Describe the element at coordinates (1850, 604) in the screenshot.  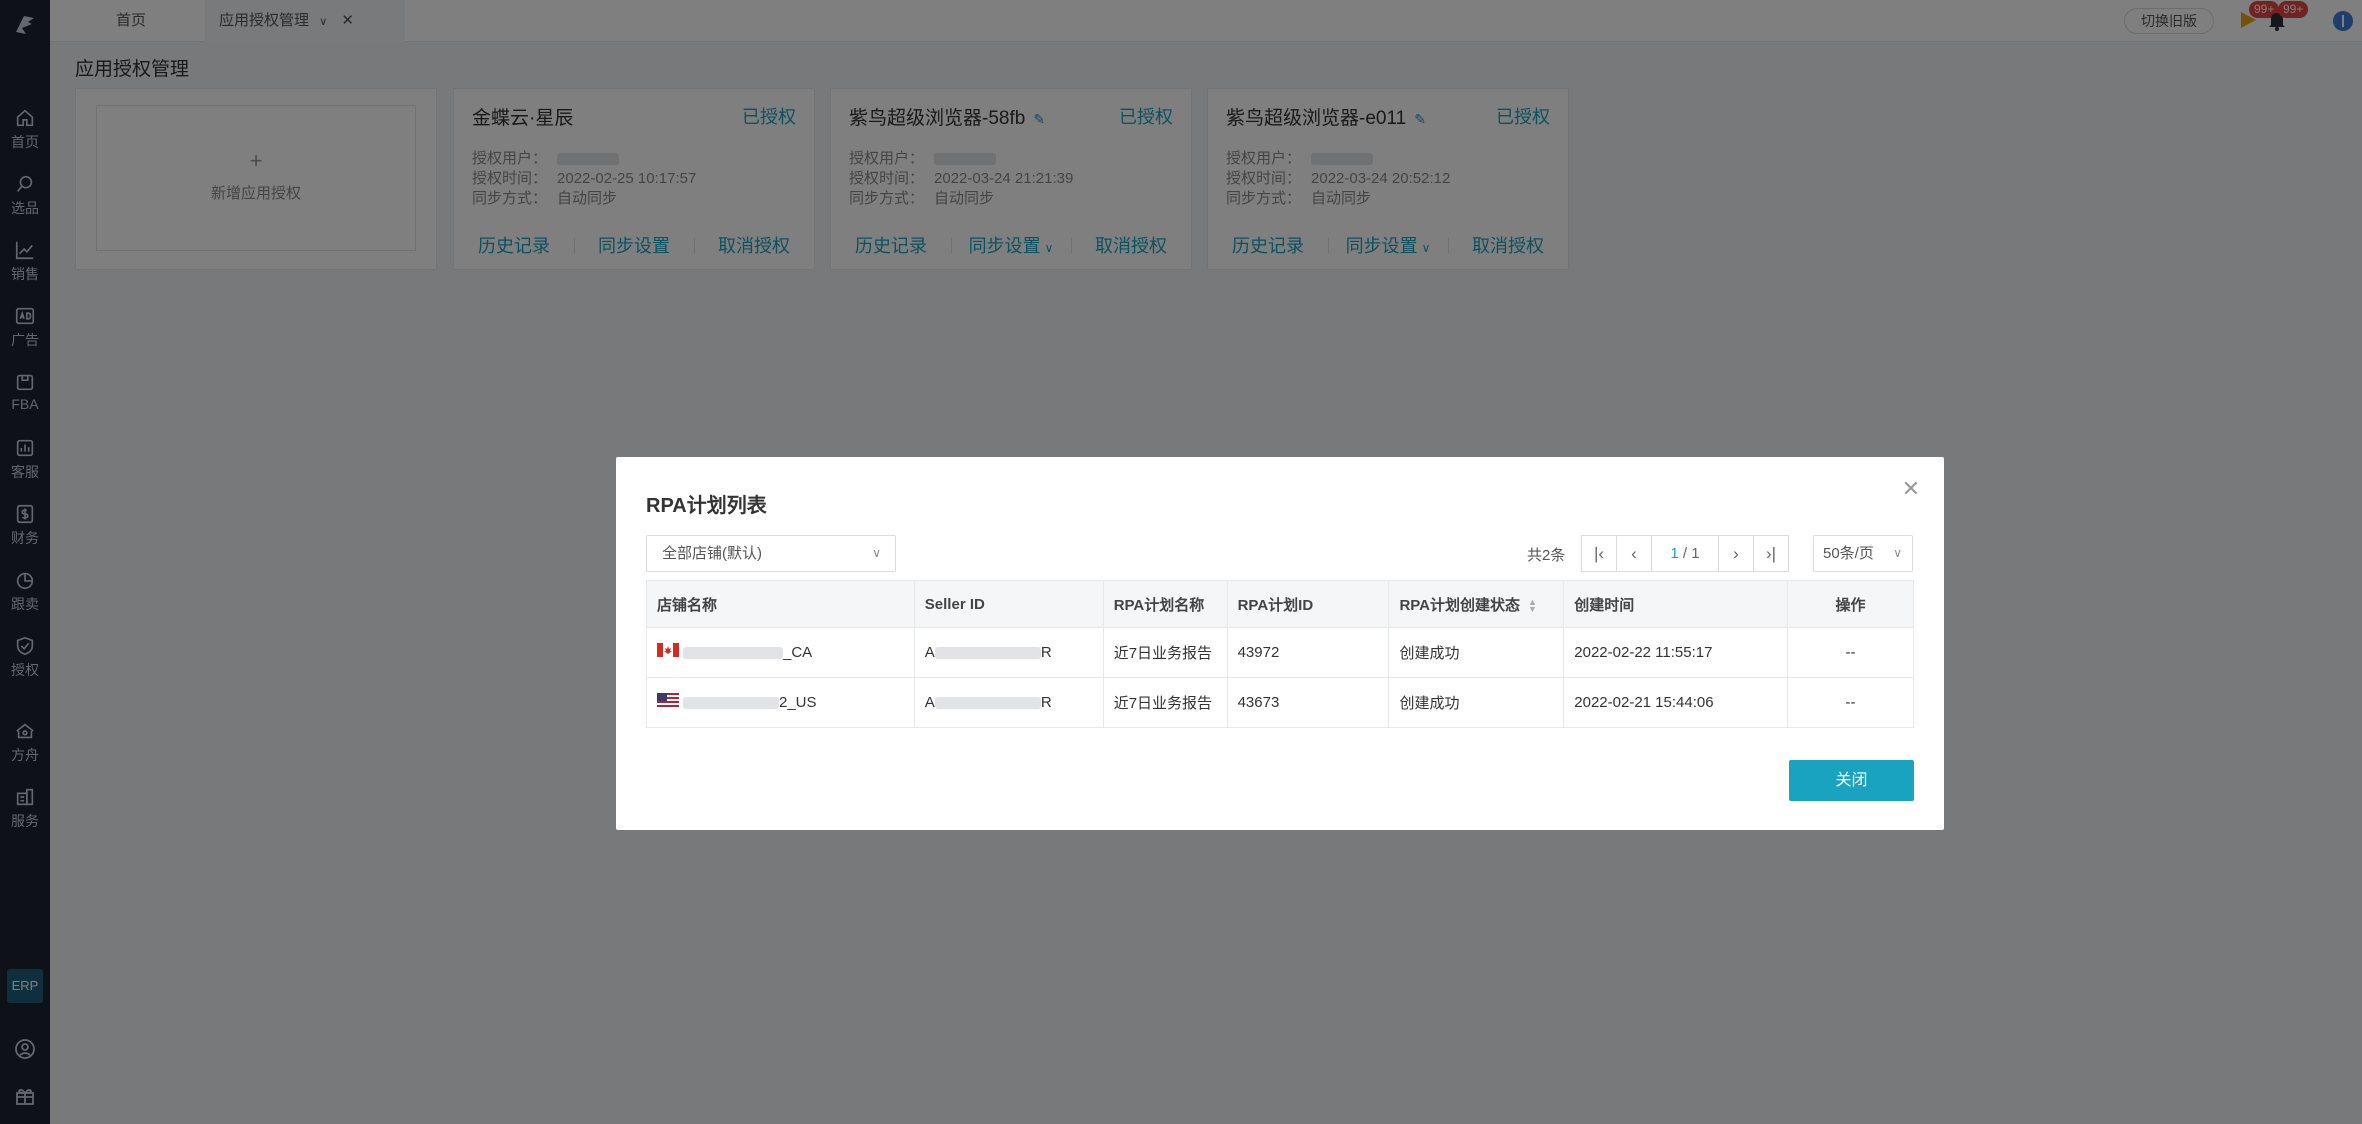
I see `column-header: 操作` at that location.